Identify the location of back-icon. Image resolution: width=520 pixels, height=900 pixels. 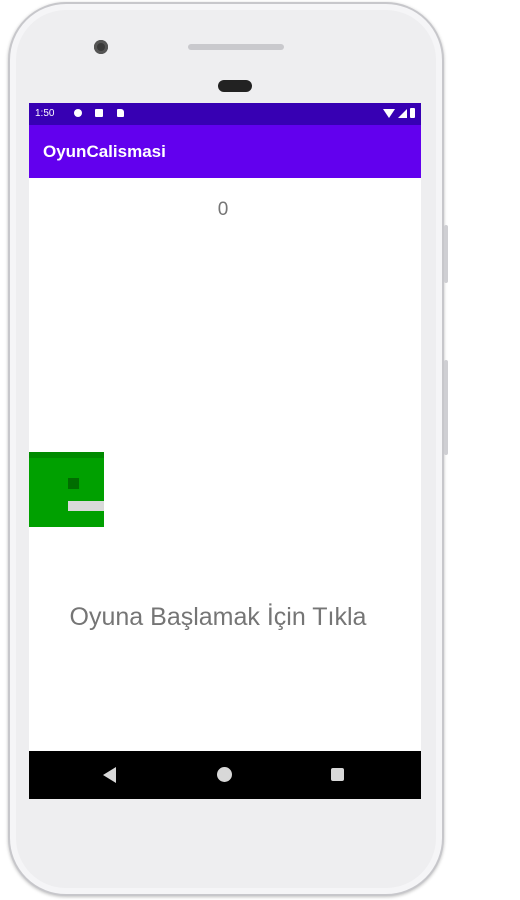
(109, 775).